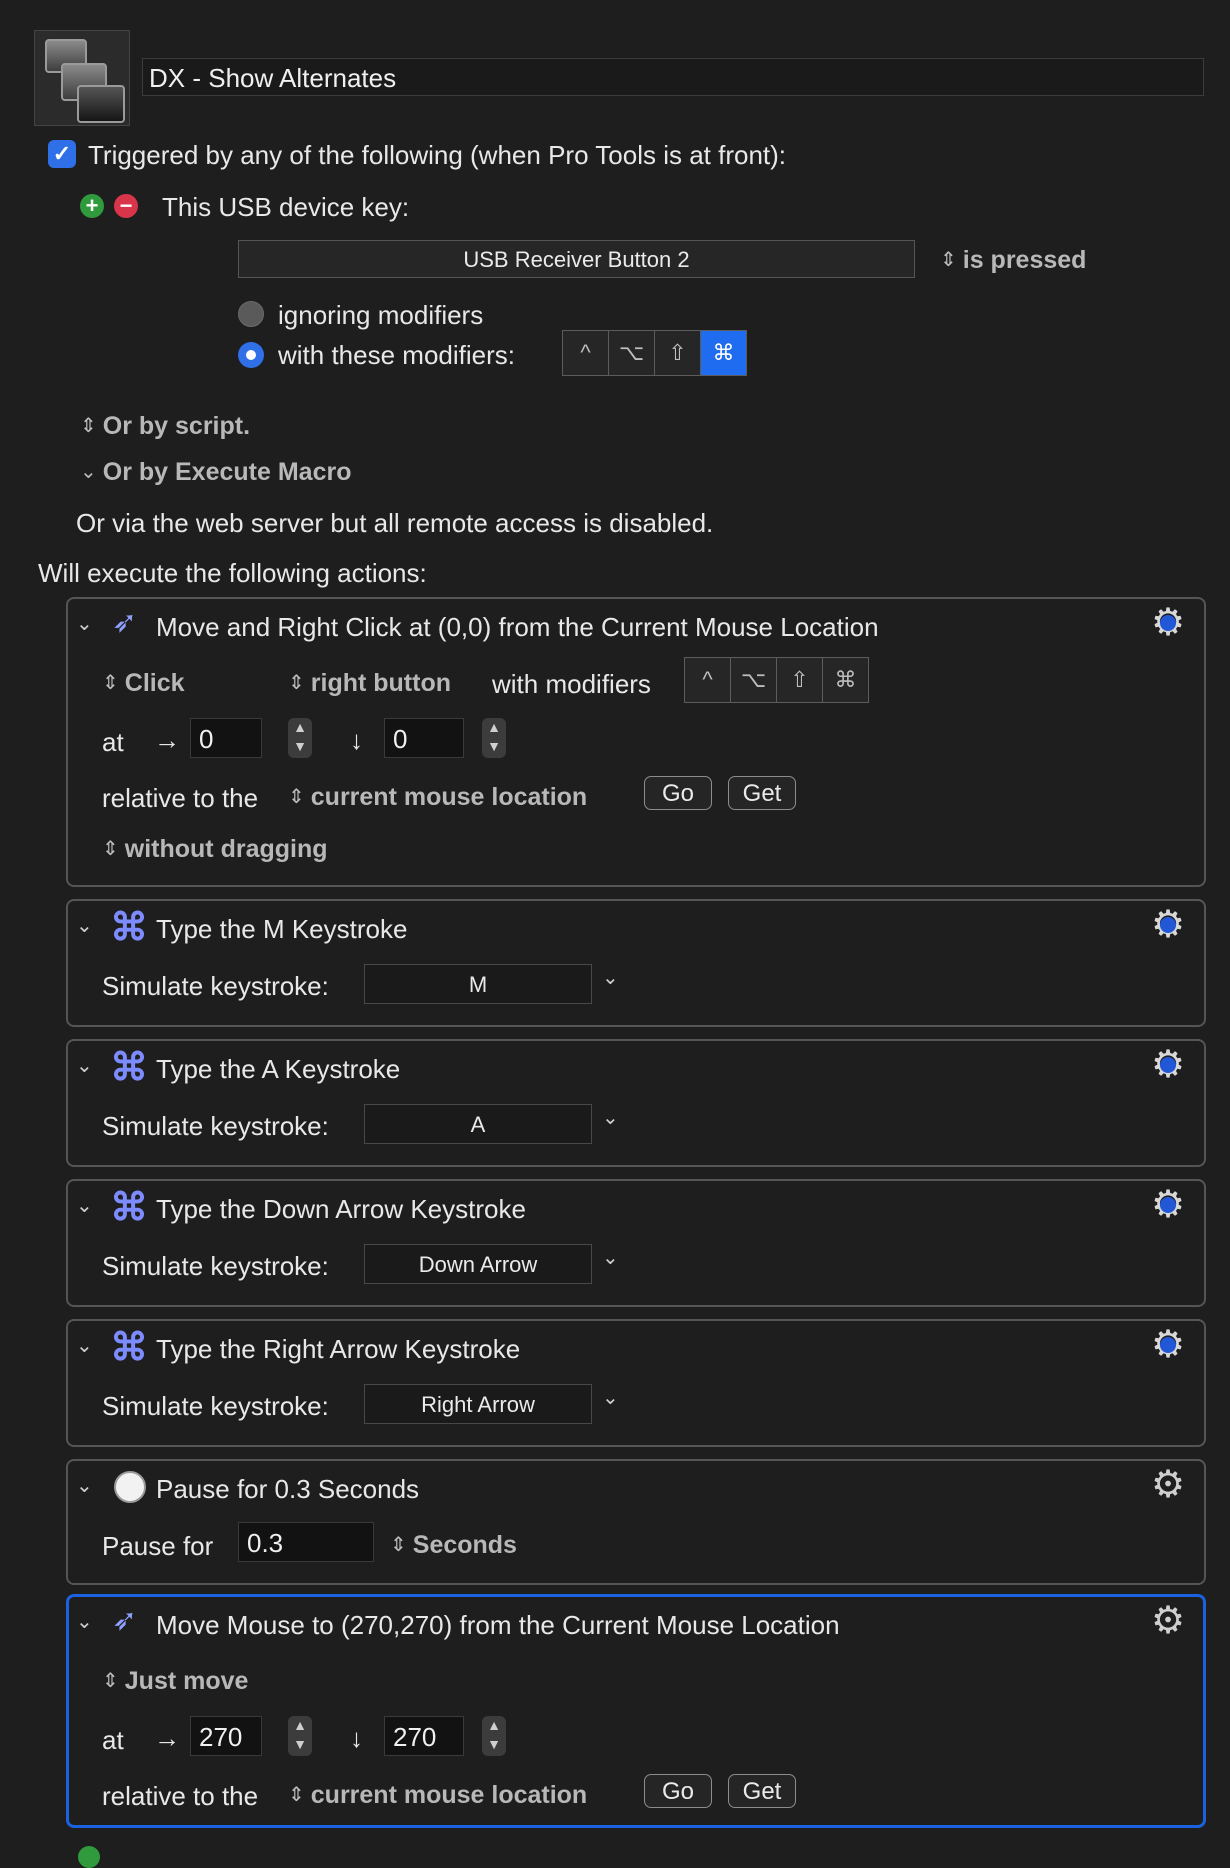 Image resolution: width=1230 pixels, height=1868 pixels. Describe the element at coordinates (286, 207) in the screenshot. I see `usb-trigger-label: This USB device key:` at that location.